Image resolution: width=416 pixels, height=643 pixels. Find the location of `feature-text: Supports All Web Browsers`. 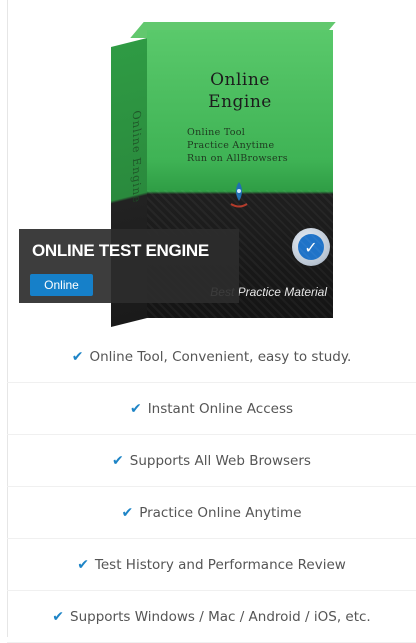

feature-text: Supports All Web Browsers is located at coordinates (220, 460).